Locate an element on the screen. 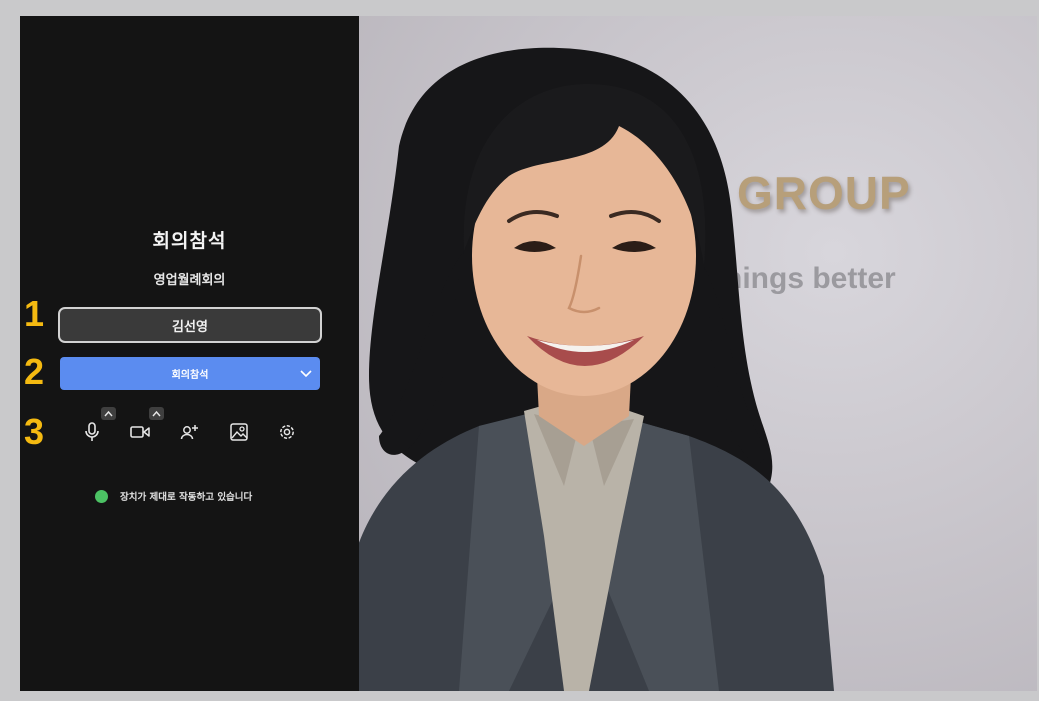 This screenshot has height=701, width=1039. camera-options-button is located at coordinates (156, 413).